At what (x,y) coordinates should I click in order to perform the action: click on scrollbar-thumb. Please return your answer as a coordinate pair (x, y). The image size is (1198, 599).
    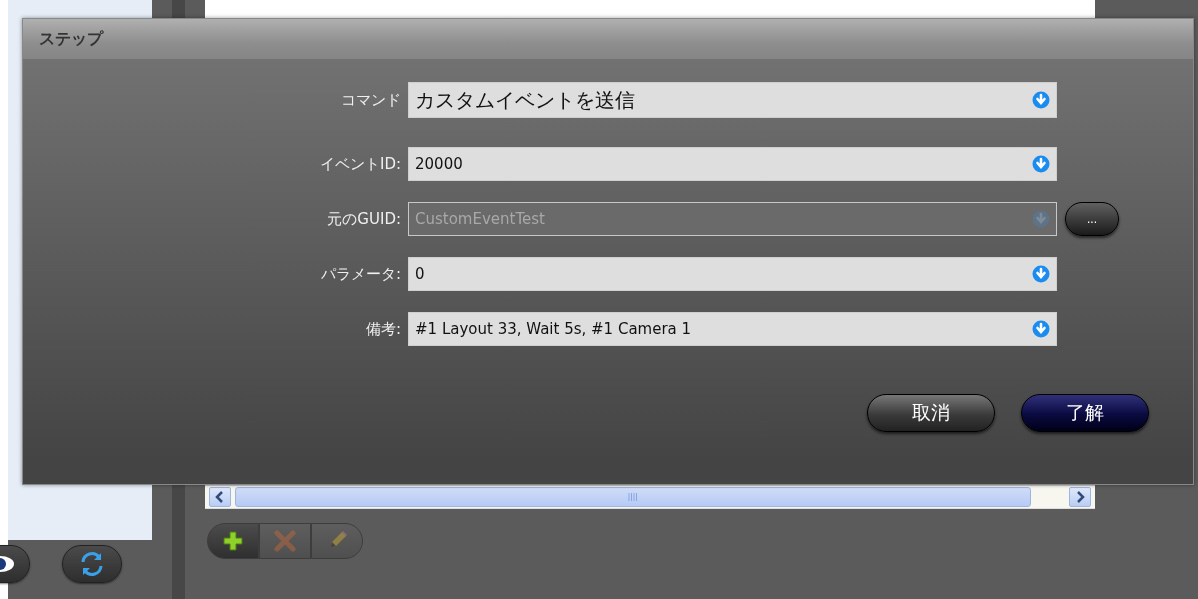
    Looking at the image, I should click on (633, 497).